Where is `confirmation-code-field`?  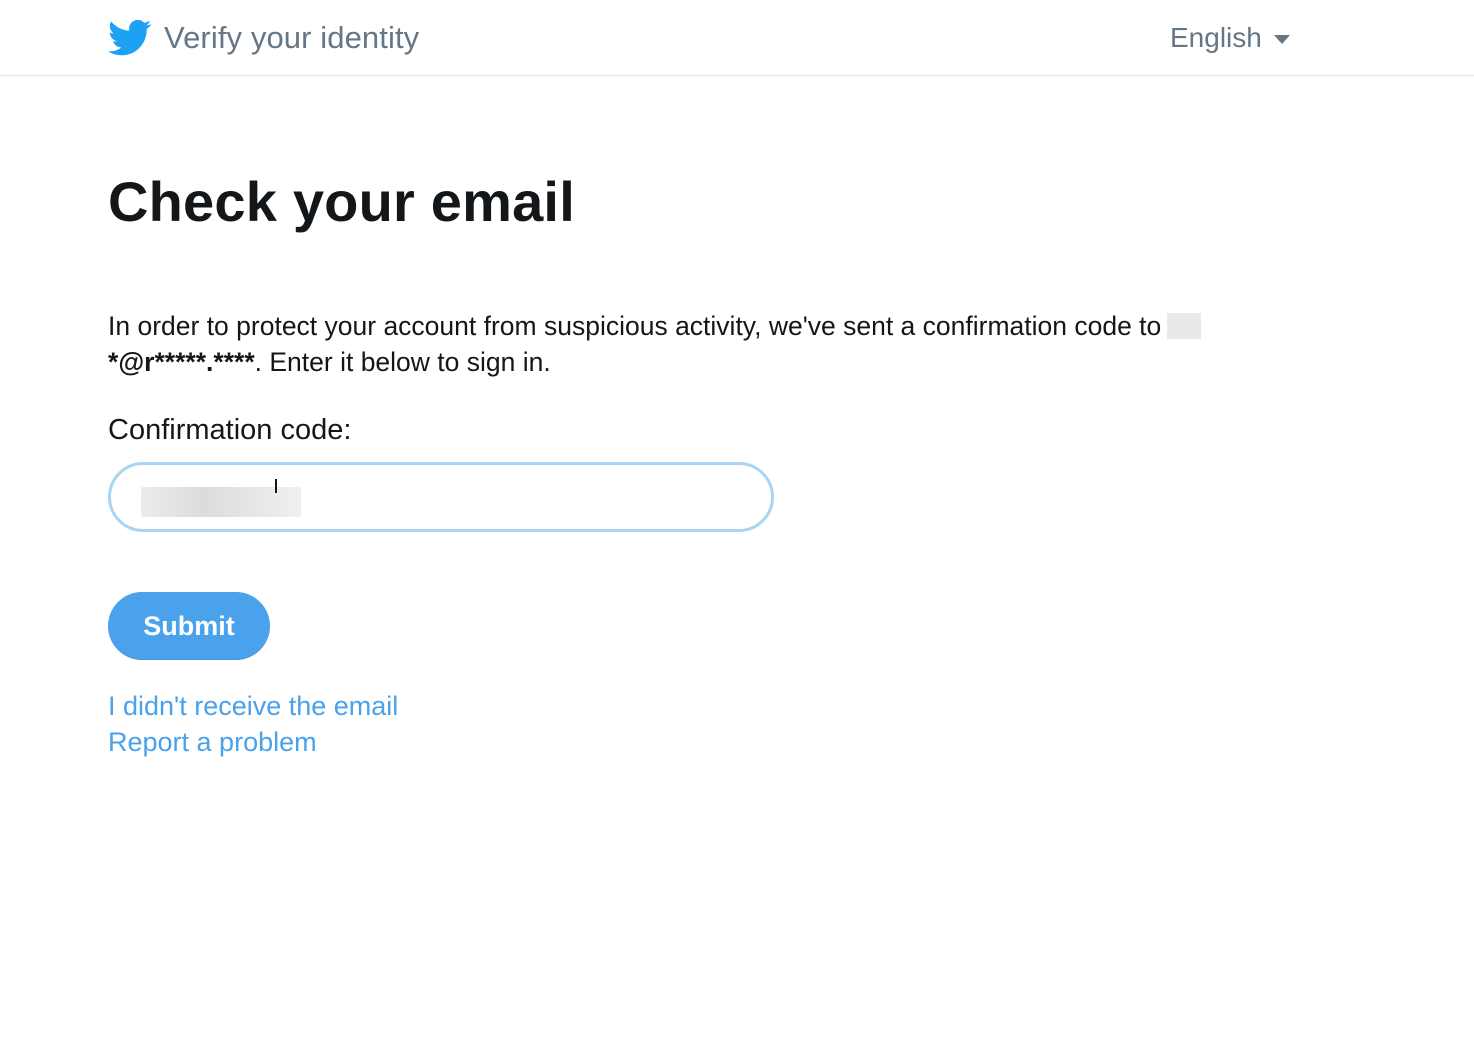 confirmation-code-field is located at coordinates (441, 497).